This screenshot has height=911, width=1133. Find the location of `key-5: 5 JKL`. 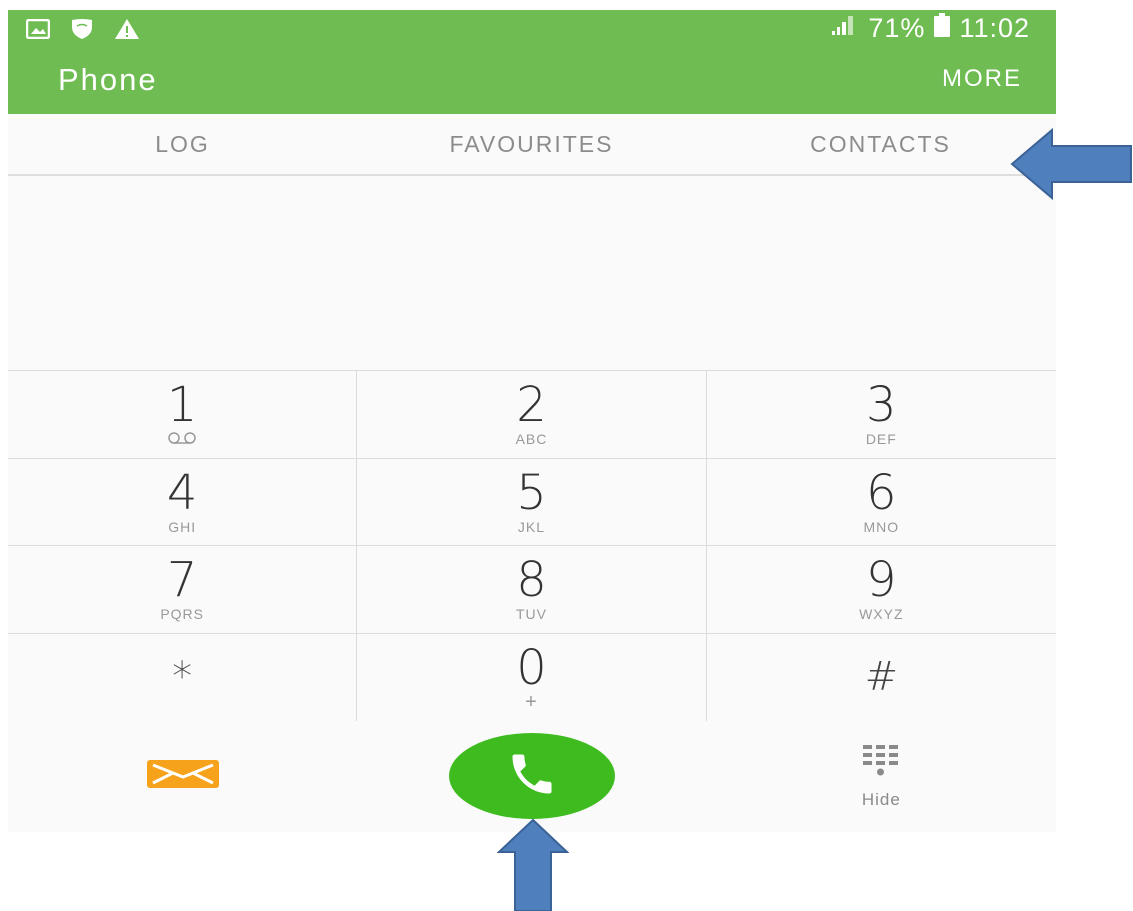

key-5: 5 JKL is located at coordinates (532, 501).